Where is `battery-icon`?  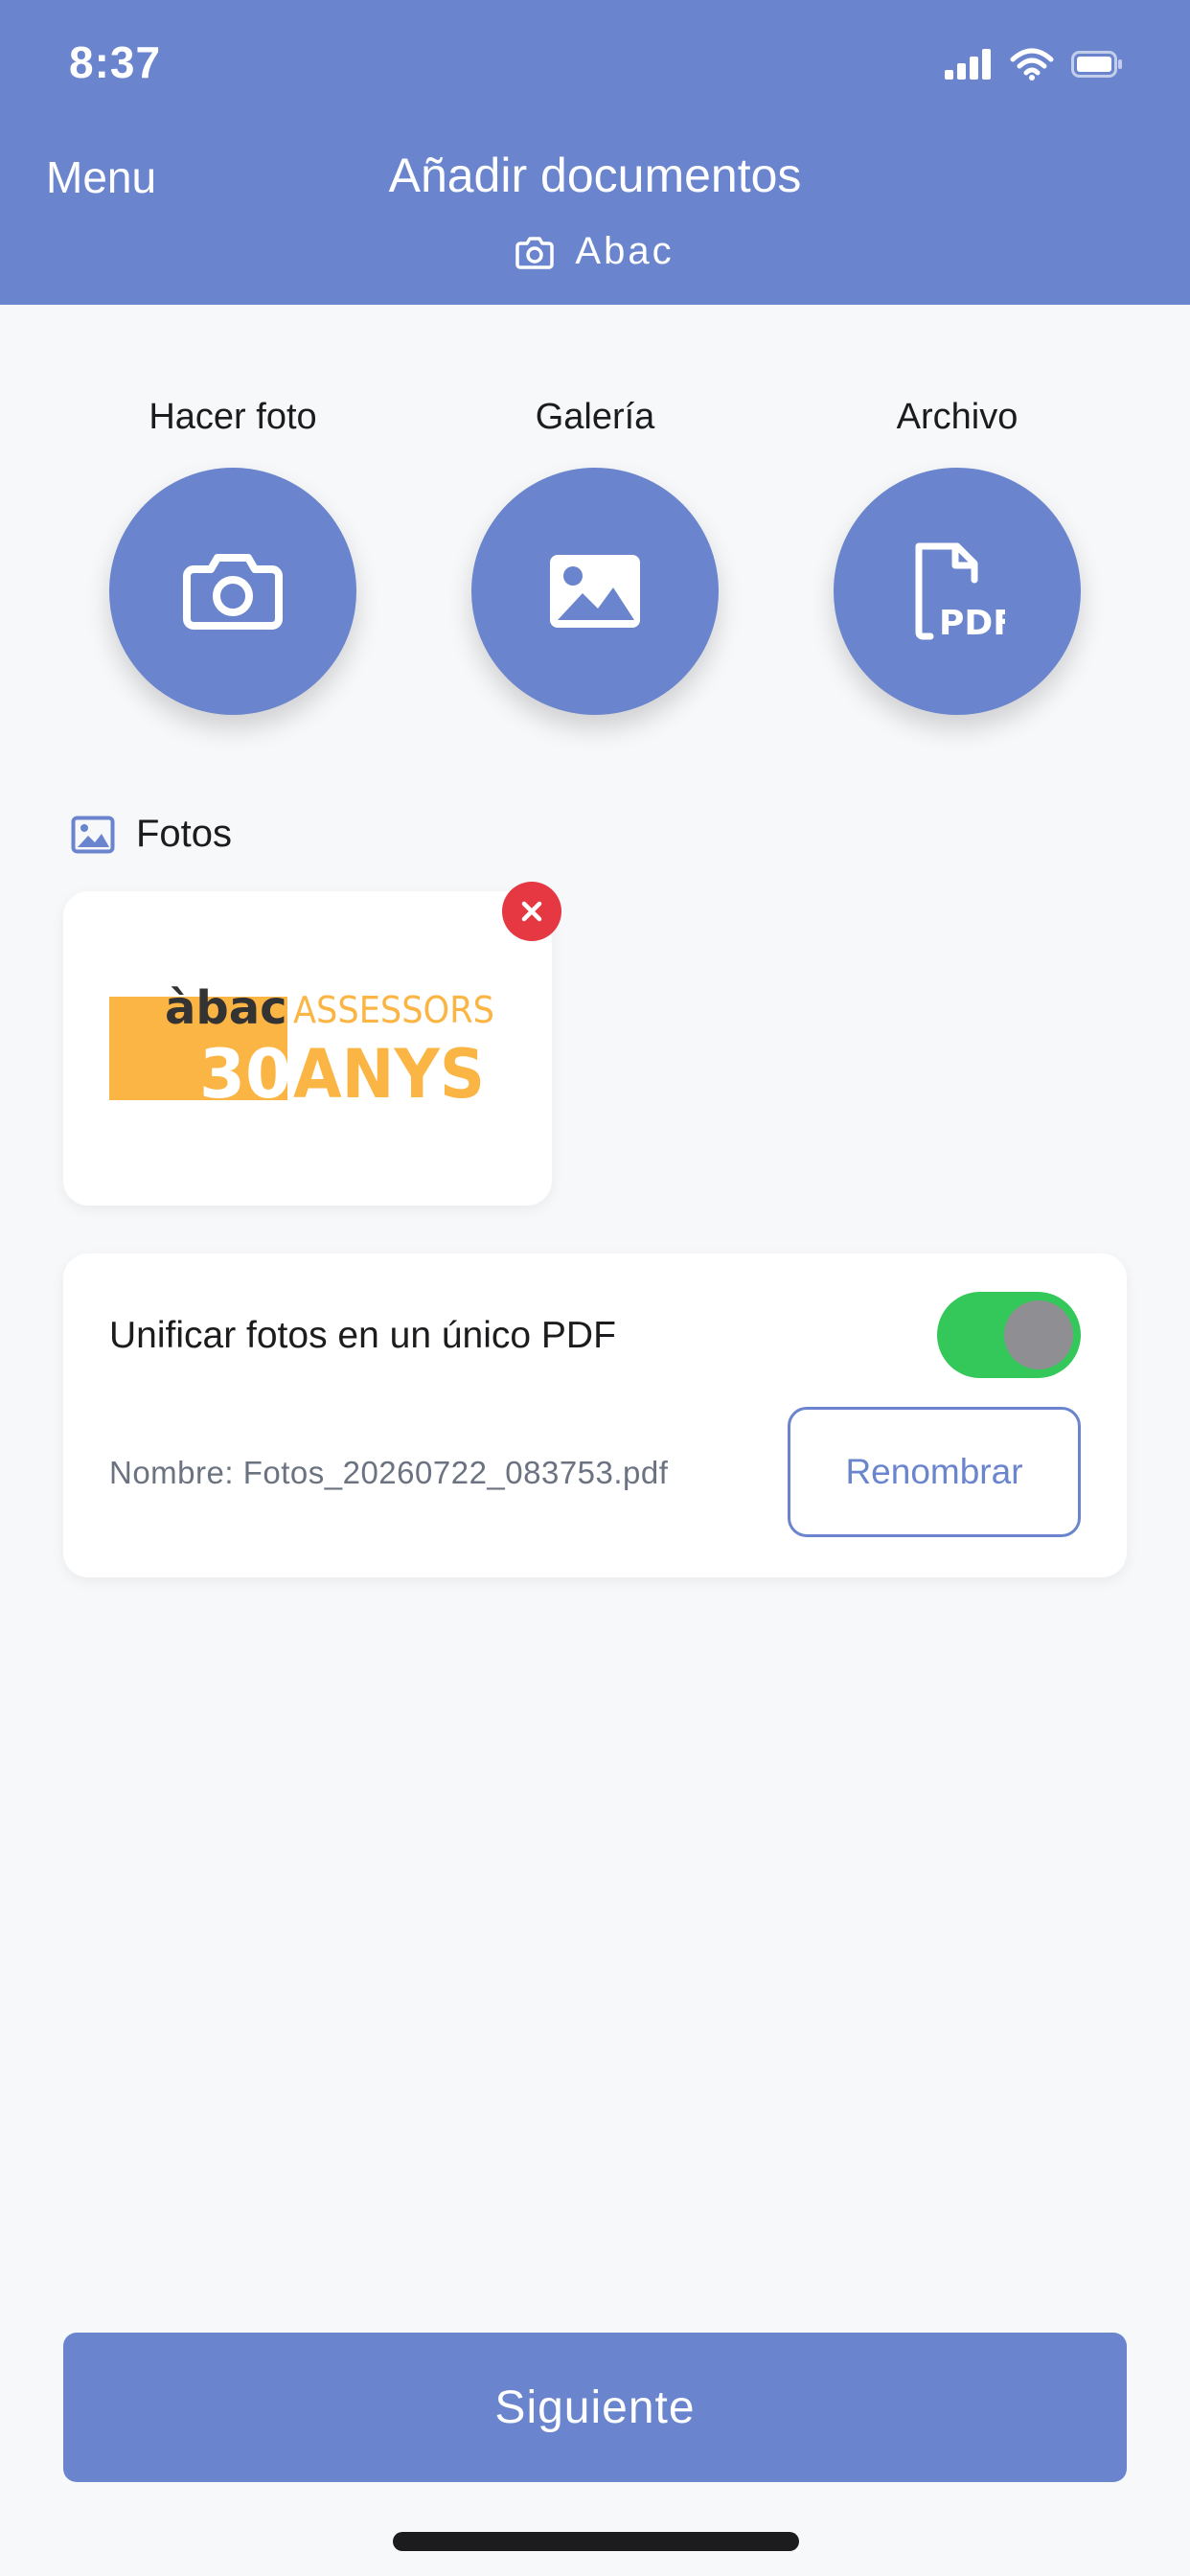 battery-icon is located at coordinates (1097, 64).